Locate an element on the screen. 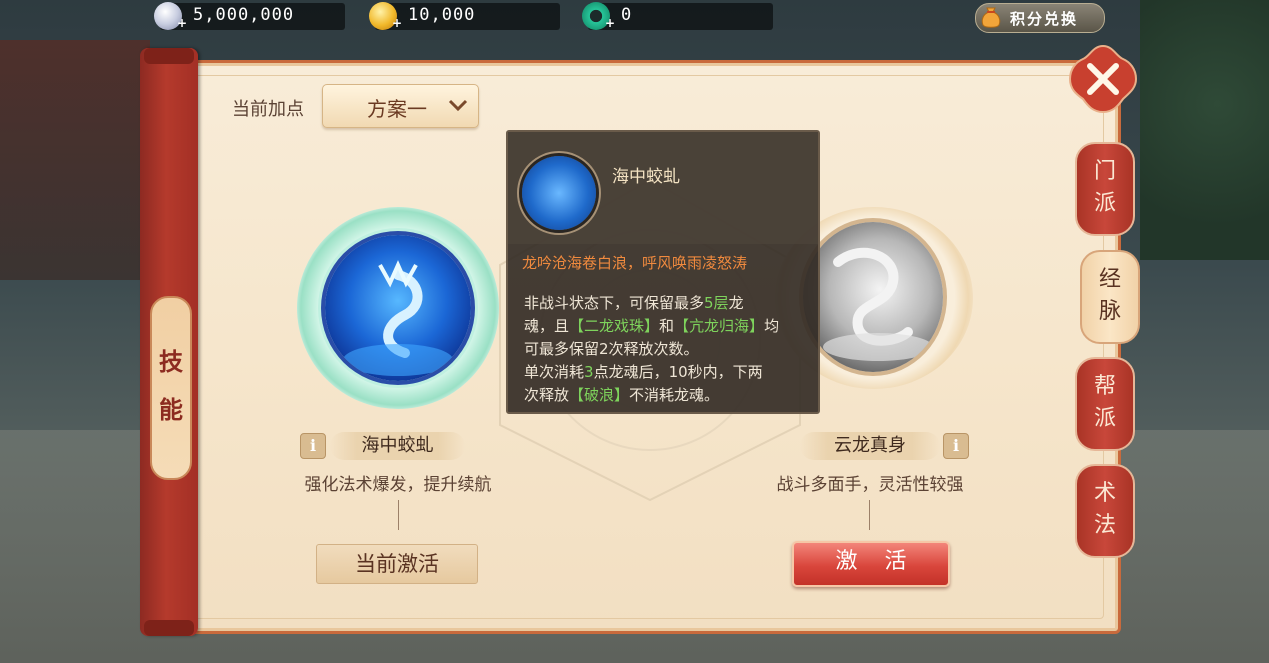 The image size is (1269, 663). add-jade-icon: + is located at coordinates (610, 23).